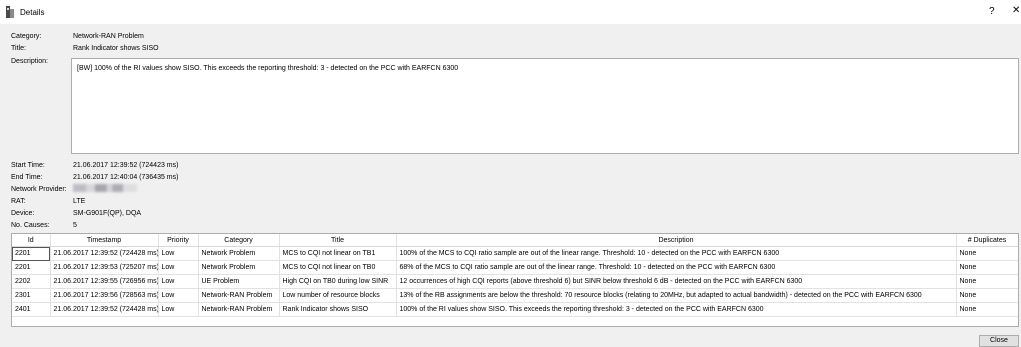 The width and height of the screenshot is (1021, 347). What do you see at coordinates (104, 295) in the screenshot?
I see `cell-timestamp: 21.06.2017 12:39:56 (728563 ms)` at bounding box center [104, 295].